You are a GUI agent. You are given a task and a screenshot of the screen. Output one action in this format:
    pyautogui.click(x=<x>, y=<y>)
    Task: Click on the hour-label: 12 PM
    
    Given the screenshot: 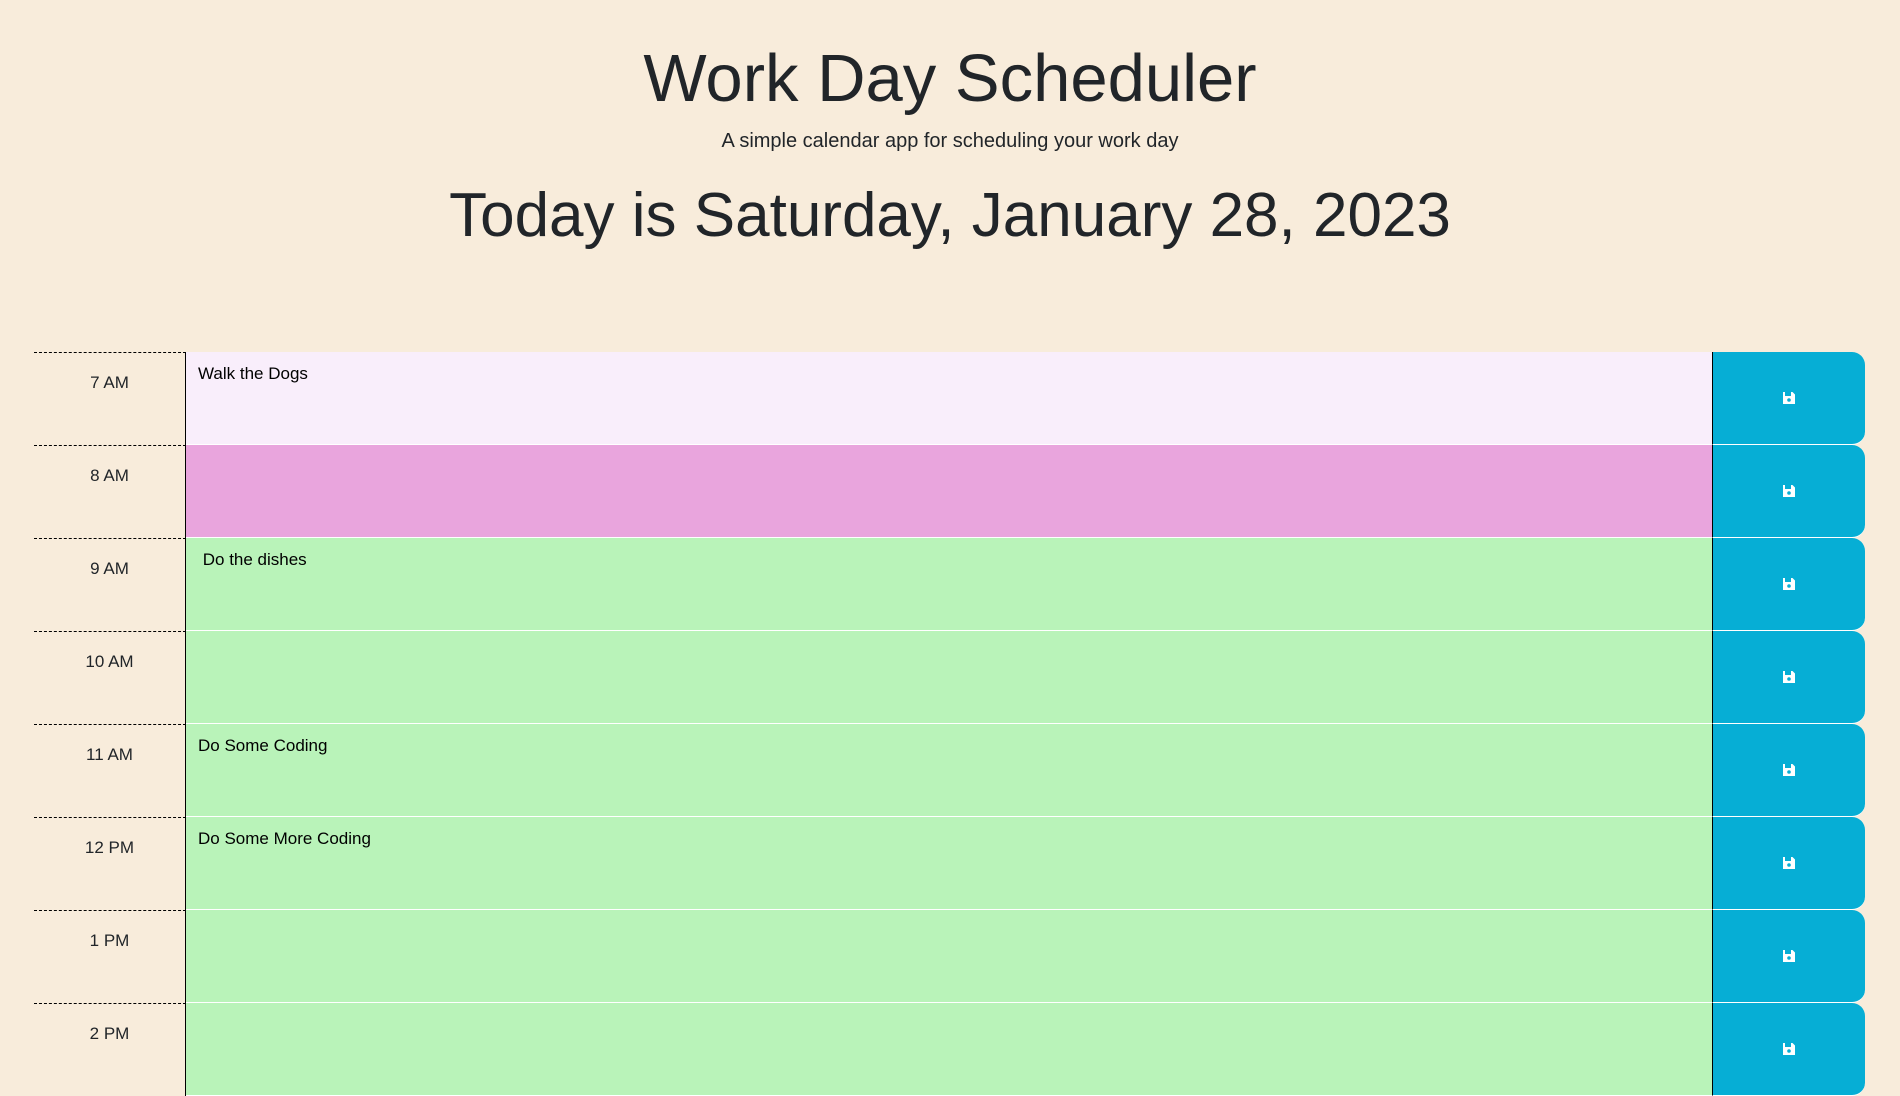 What is the action you would take?
    pyautogui.click(x=110, y=863)
    